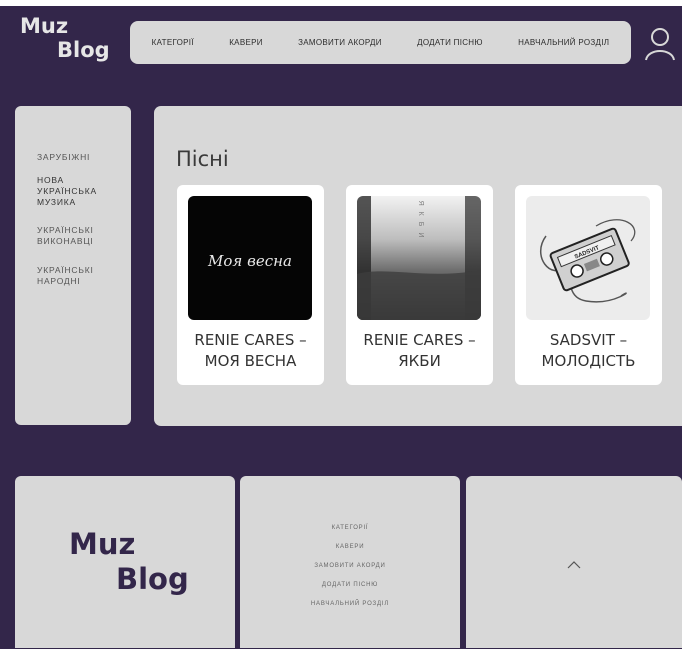 The width and height of the screenshot is (682, 649). What do you see at coordinates (350, 547) in the screenshot?
I see `footer-link-covers: Кавери` at bounding box center [350, 547].